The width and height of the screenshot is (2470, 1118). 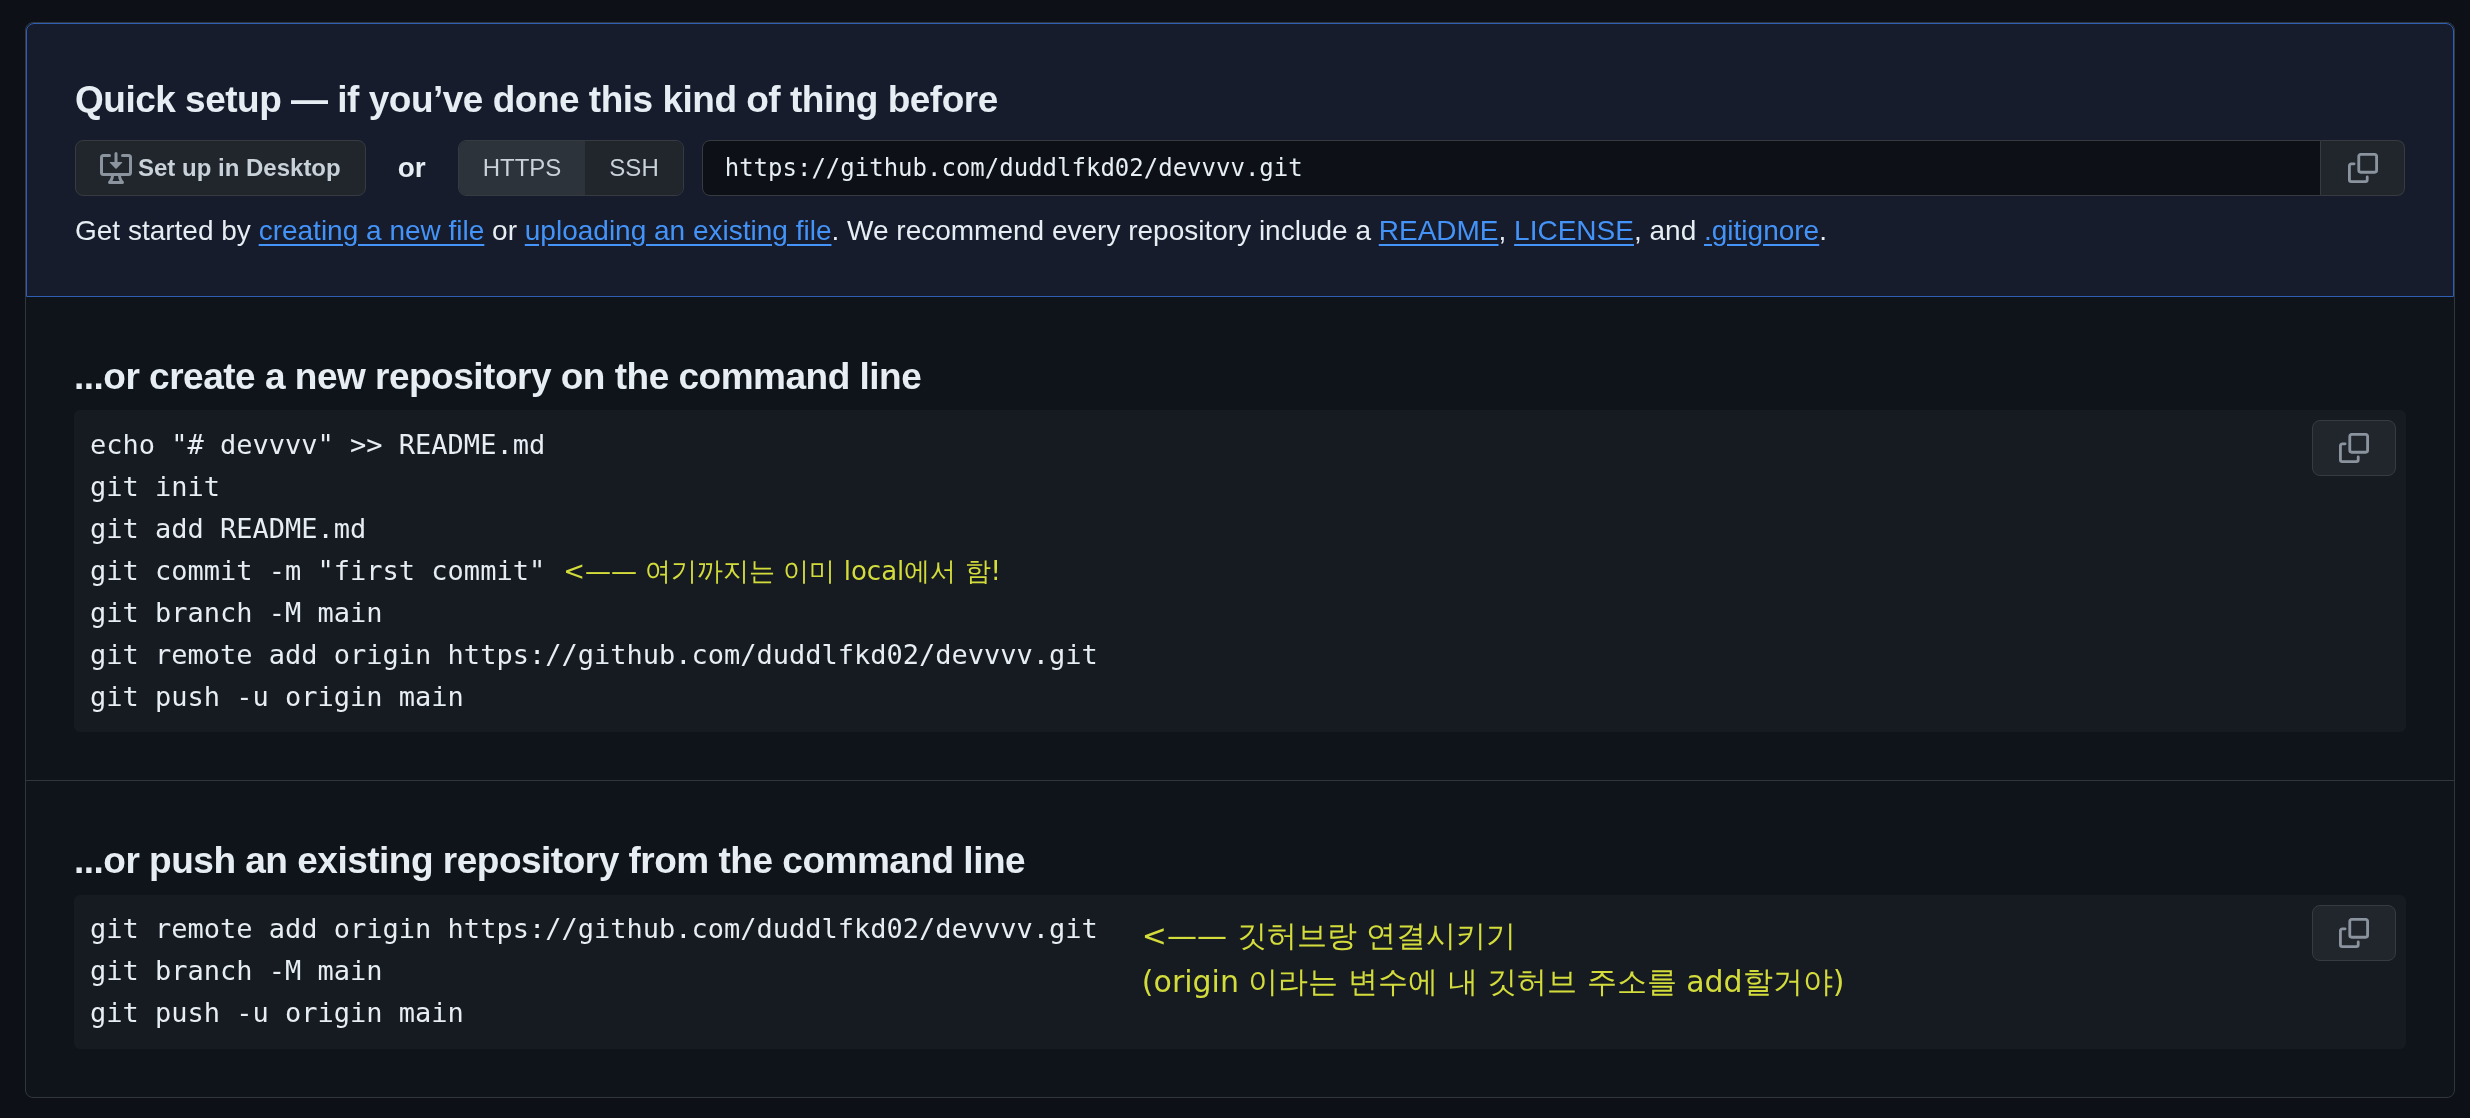 What do you see at coordinates (116, 167) in the screenshot?
I see `desktop-download-icon` at bounding box center [116, 167].